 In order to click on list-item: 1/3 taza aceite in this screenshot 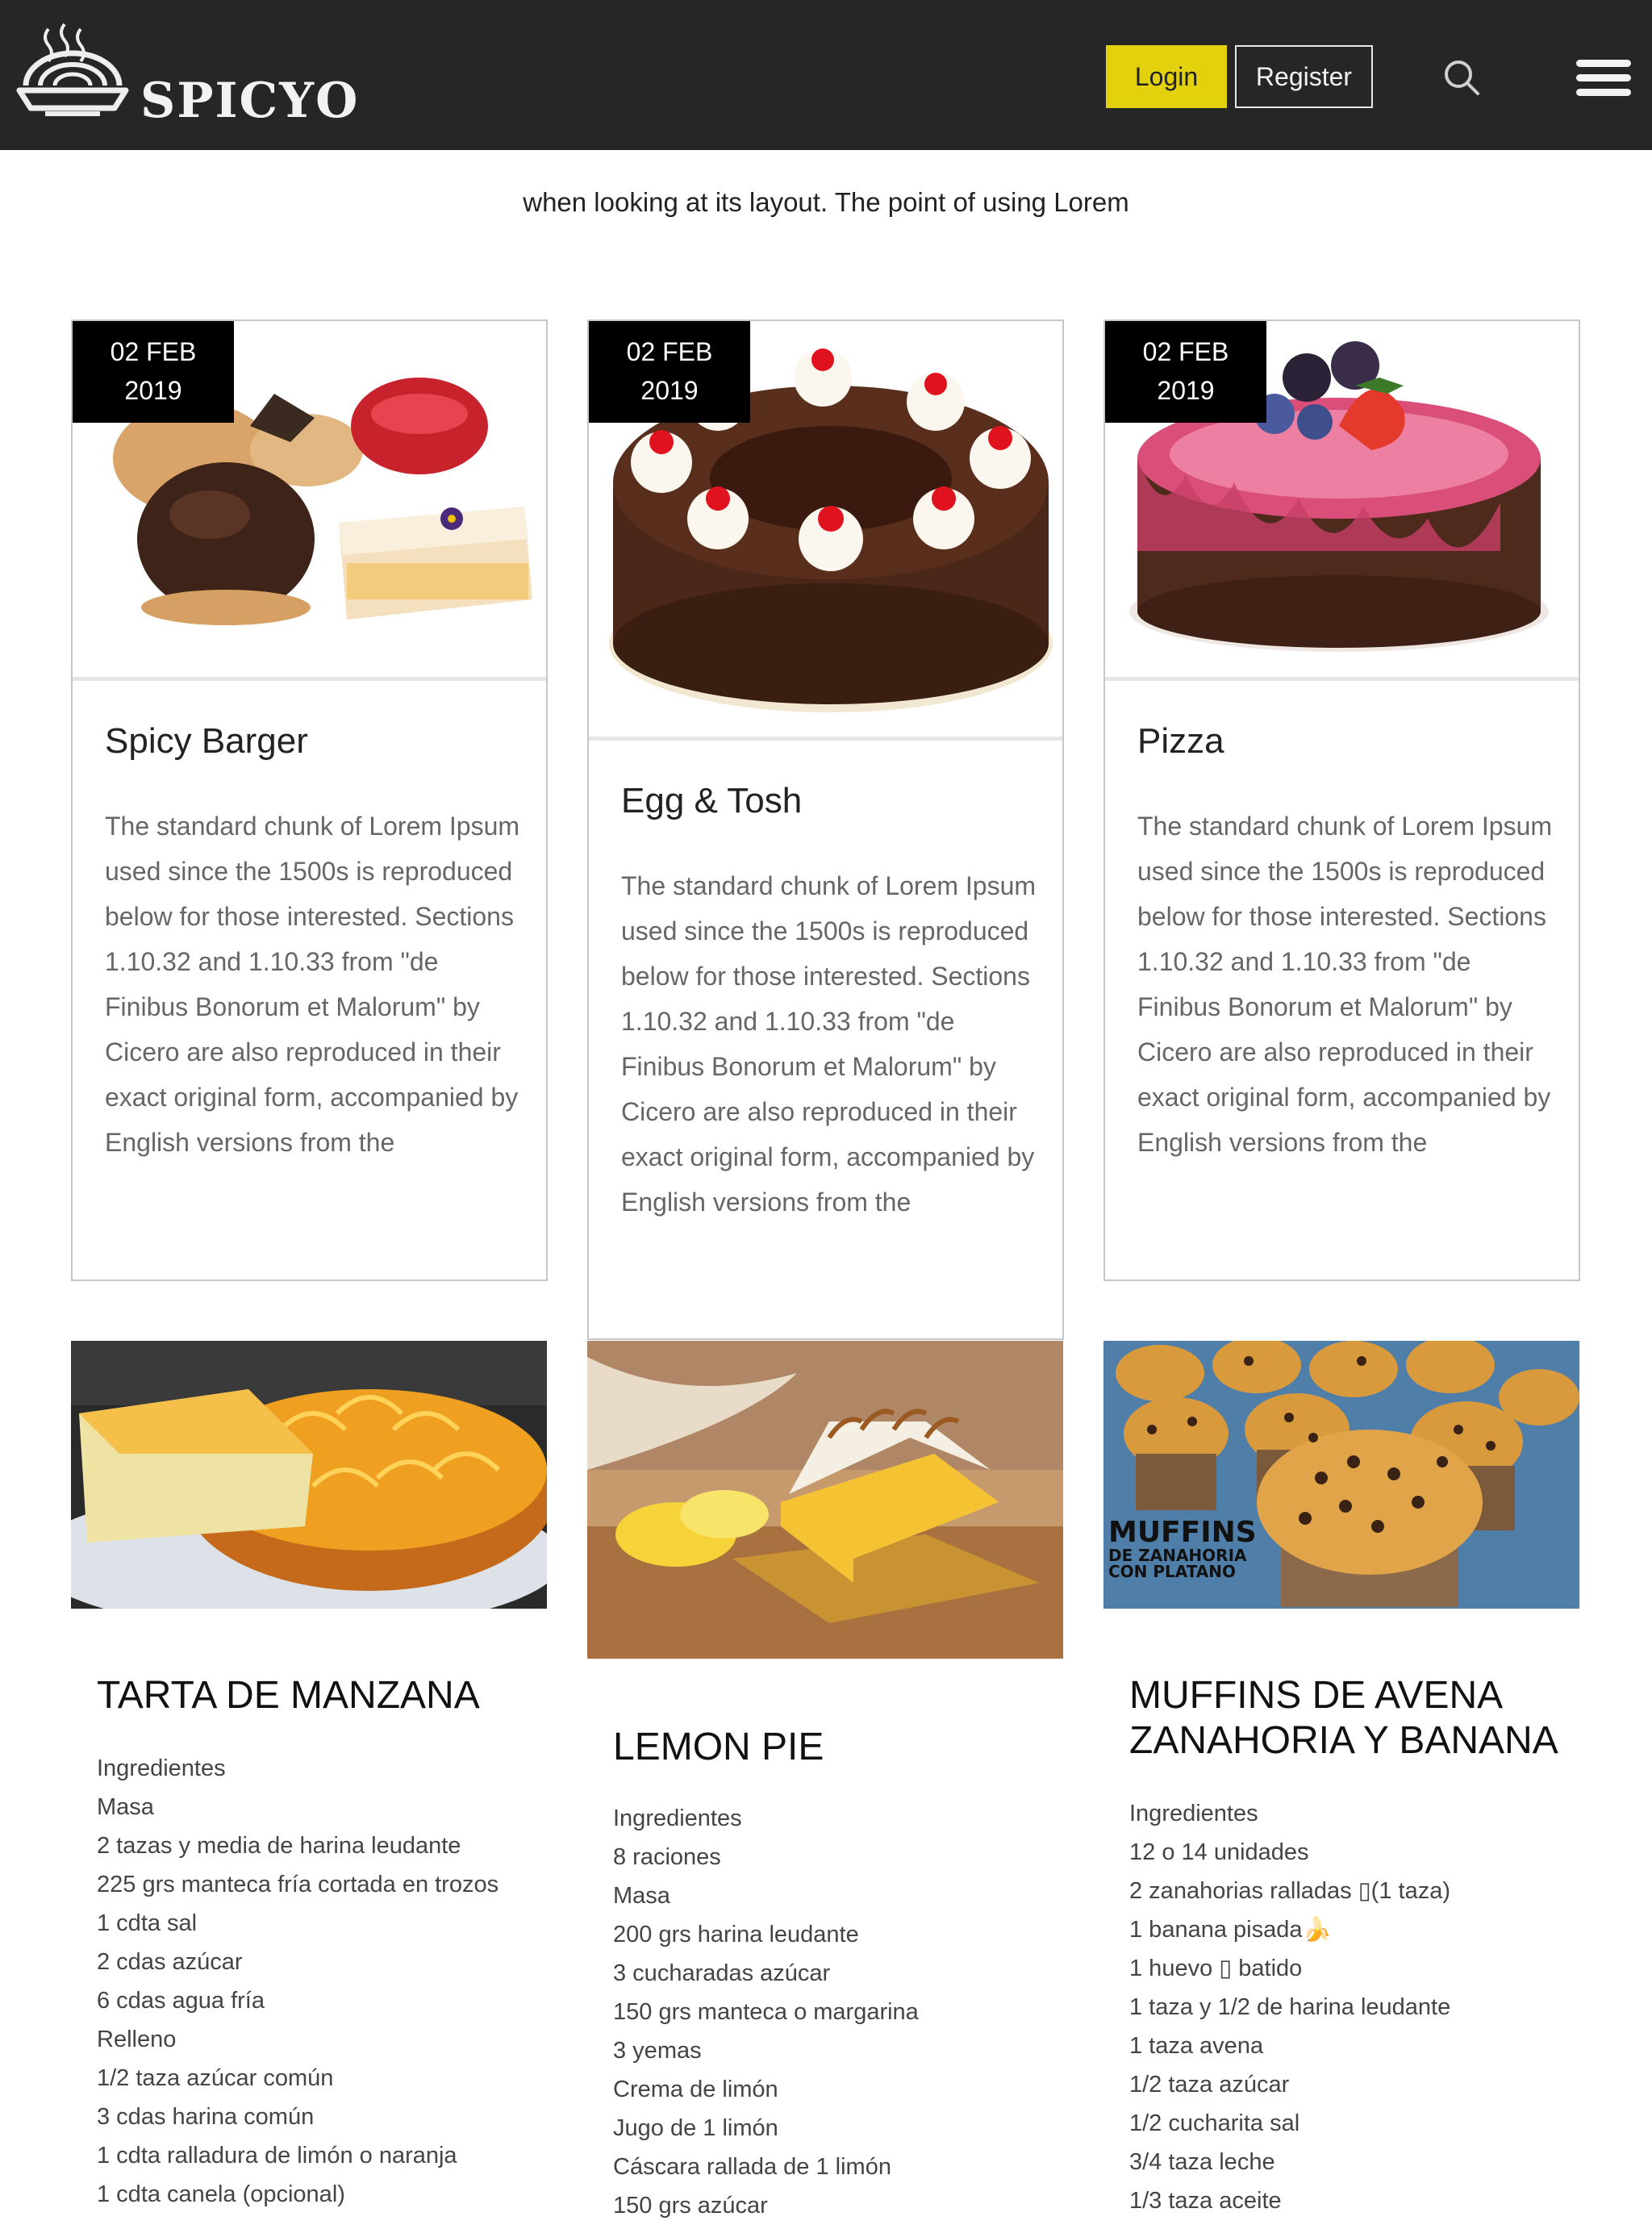, I will do `click(1205, 2201)`.